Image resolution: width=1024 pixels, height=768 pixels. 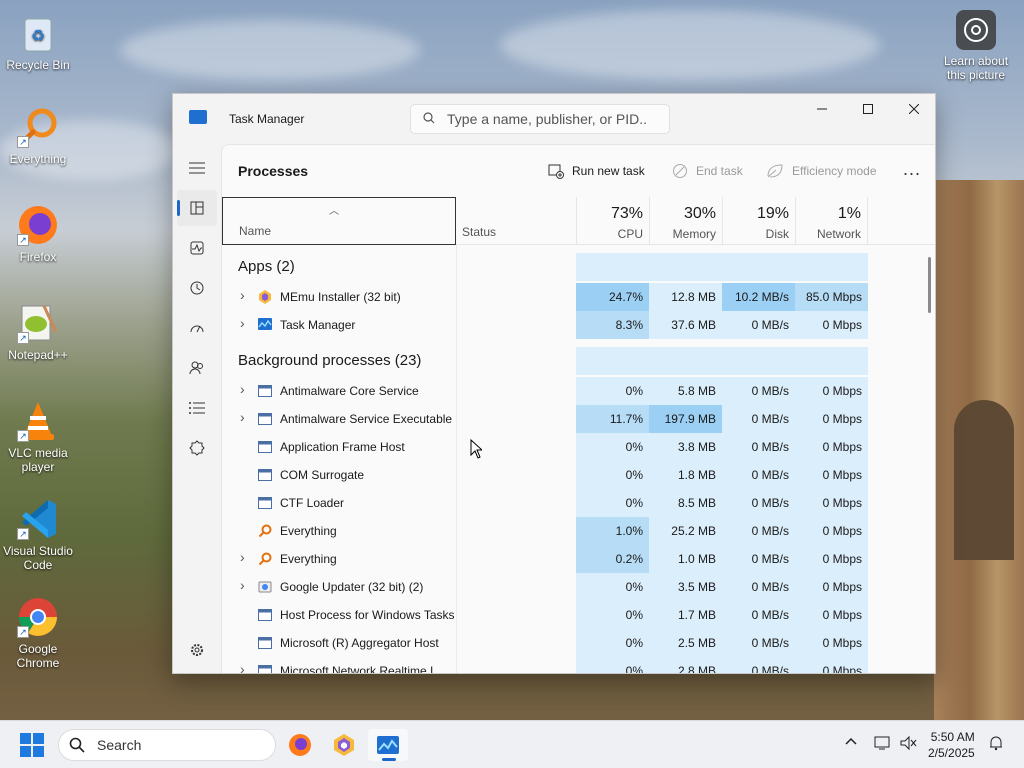 I want to click on network-tray-button, so click(x=883, y=744).